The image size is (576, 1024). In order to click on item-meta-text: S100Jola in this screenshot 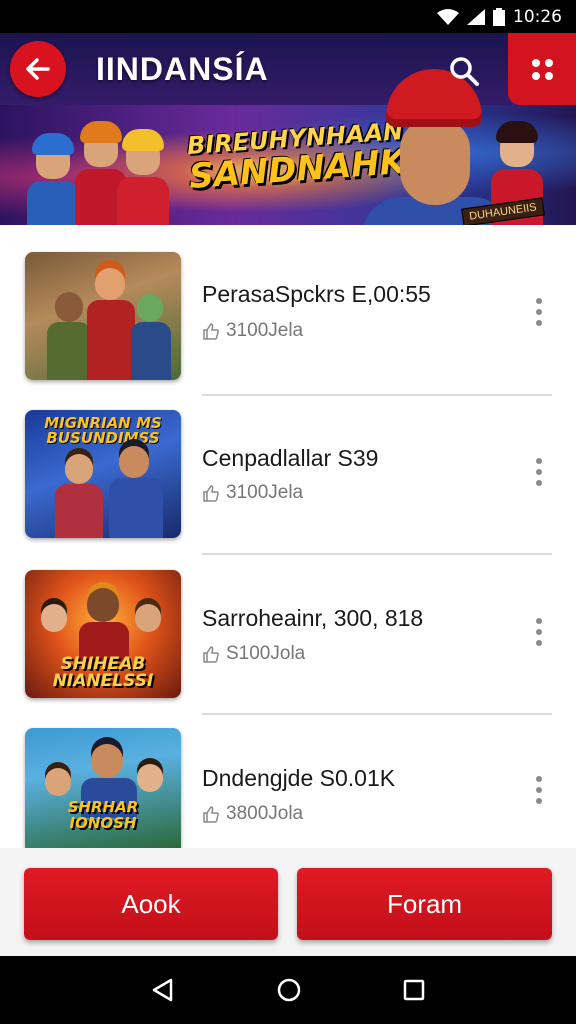, I will do `click(266, 653)`.